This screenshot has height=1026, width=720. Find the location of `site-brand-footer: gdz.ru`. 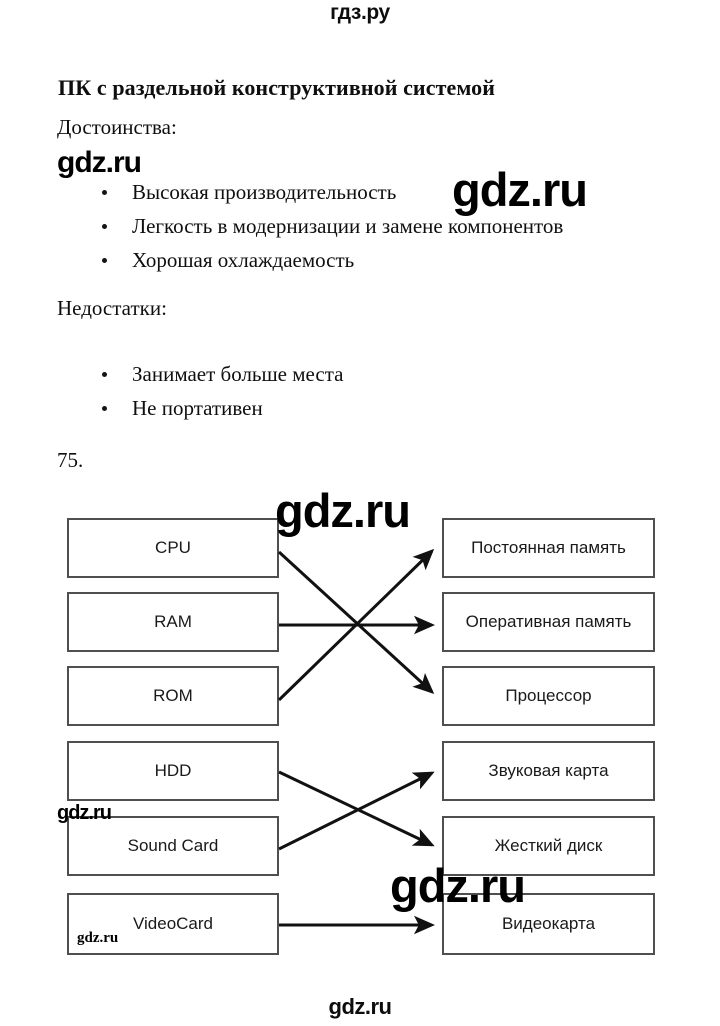

site-brand-footer: gdz.ru is located at coordinates (360, 1006).